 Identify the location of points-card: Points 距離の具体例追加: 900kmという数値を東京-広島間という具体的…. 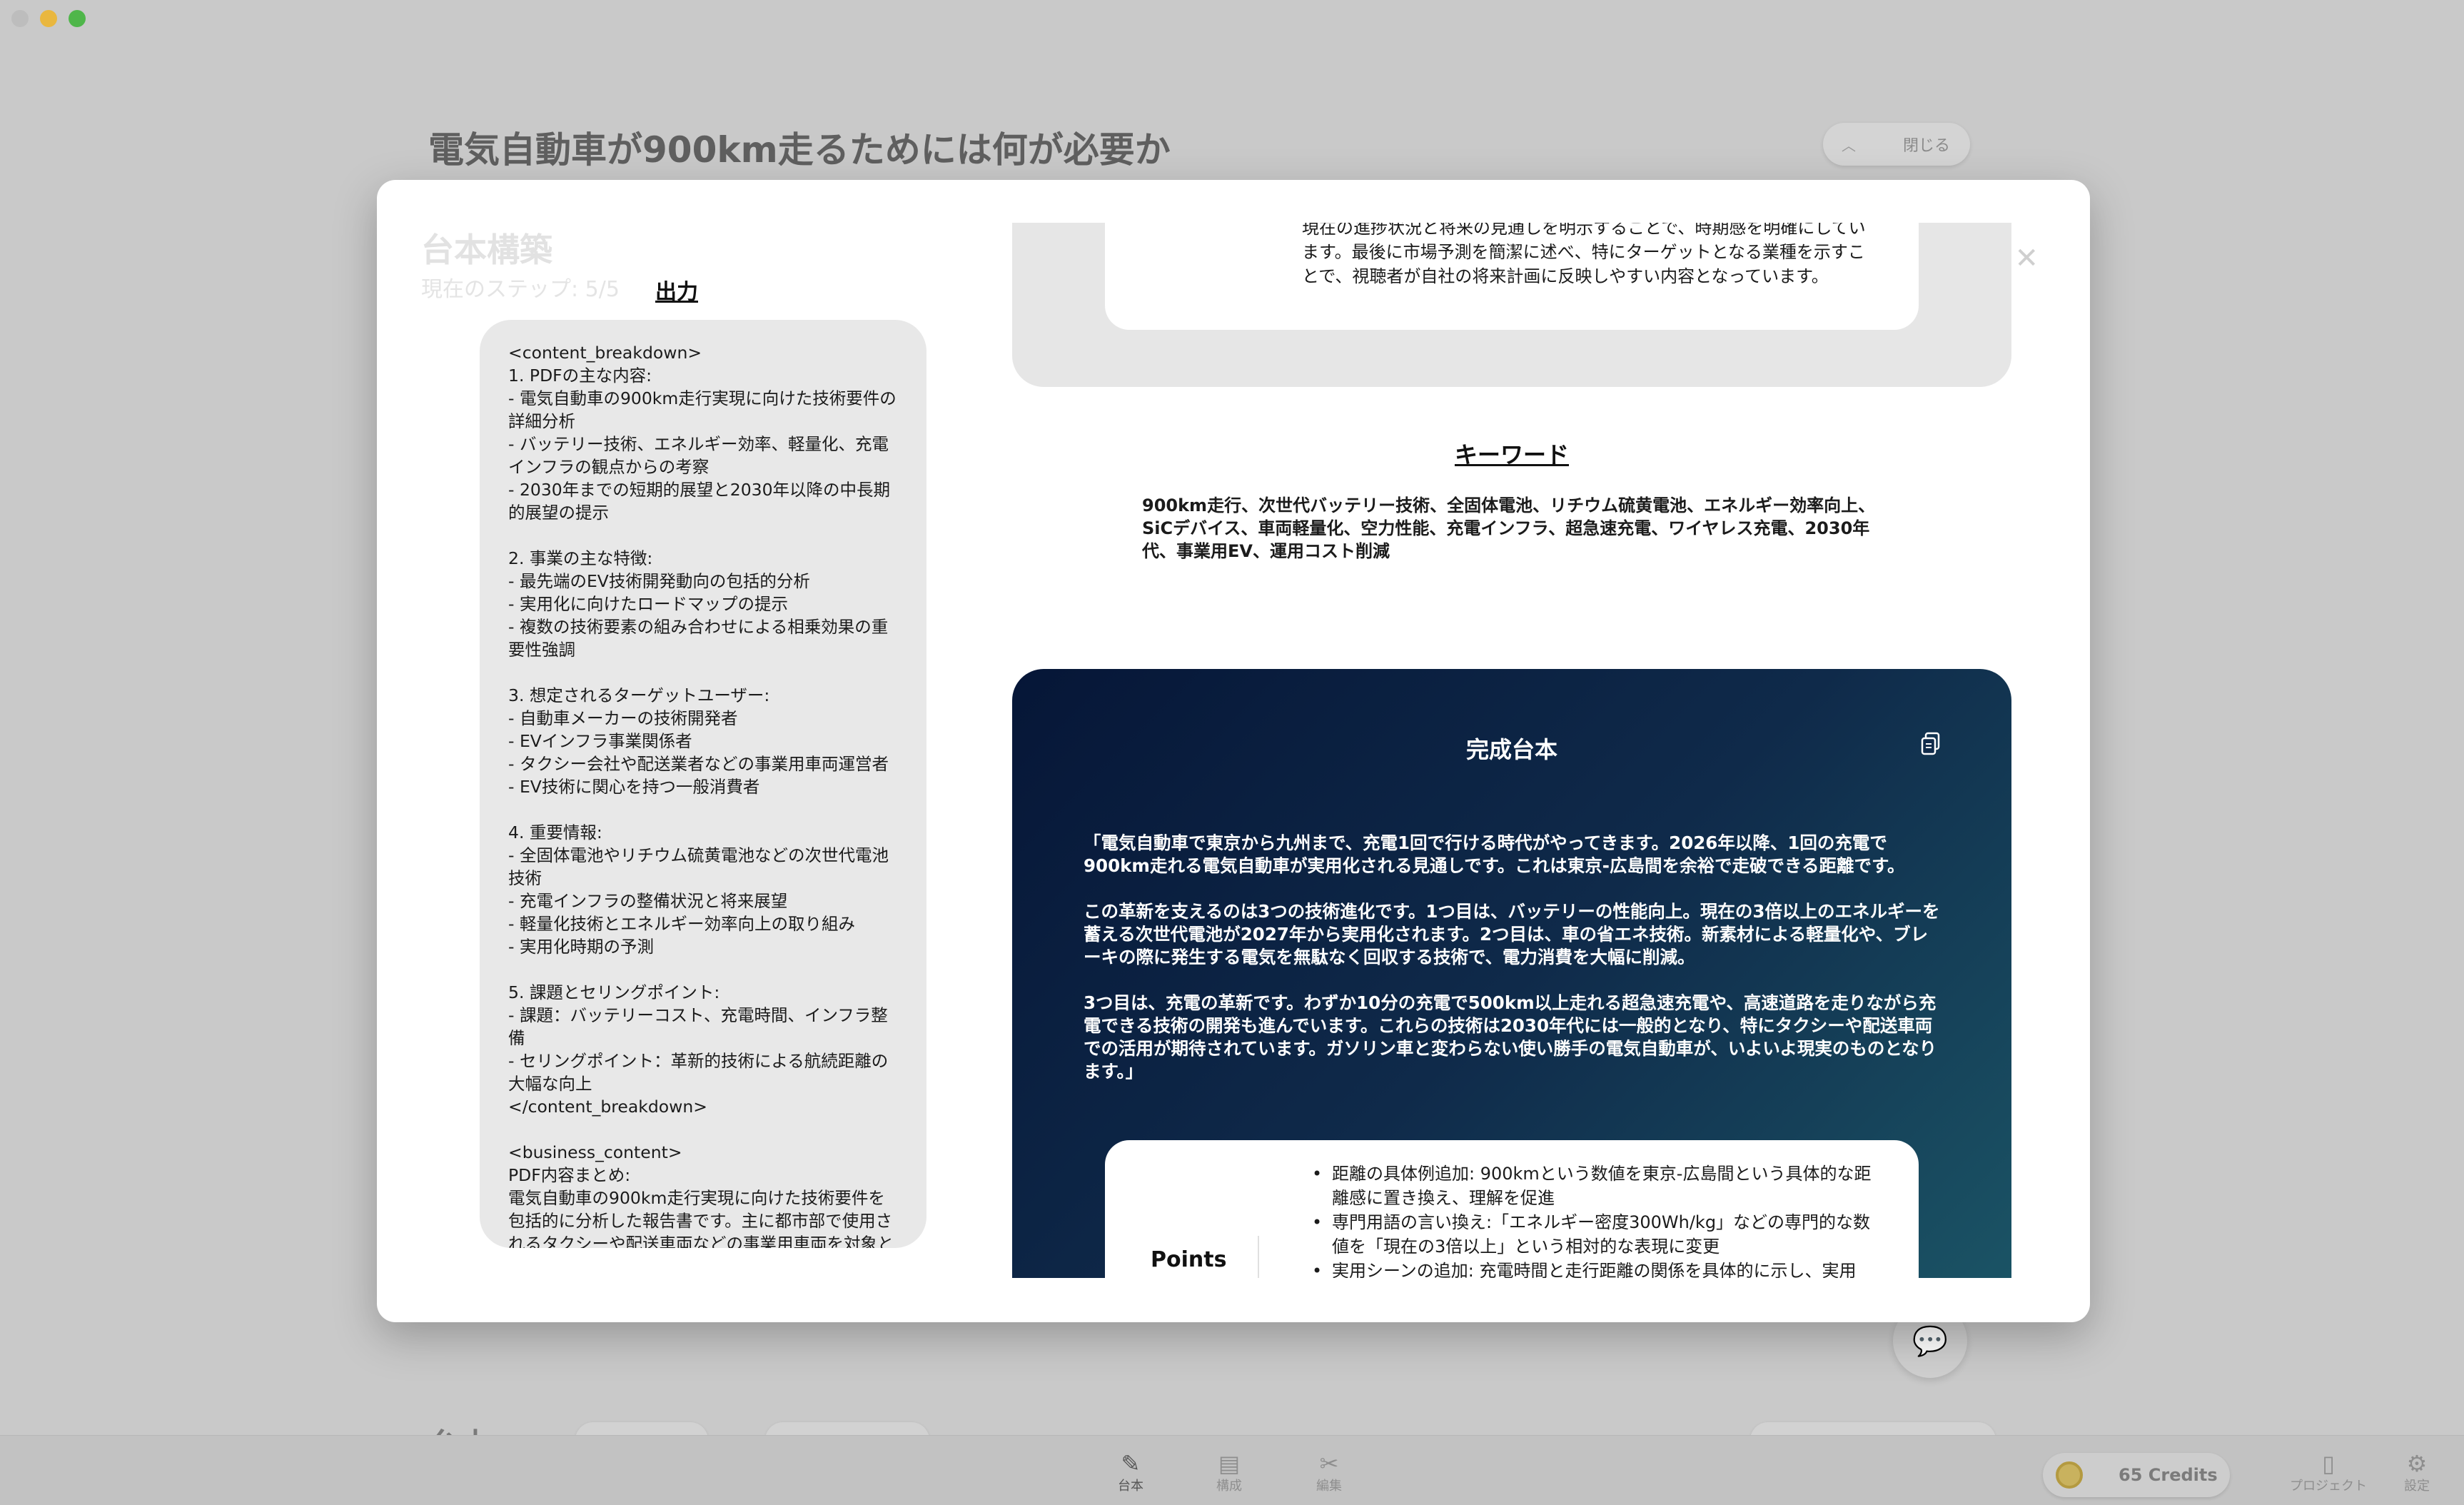
(1512, 1209).